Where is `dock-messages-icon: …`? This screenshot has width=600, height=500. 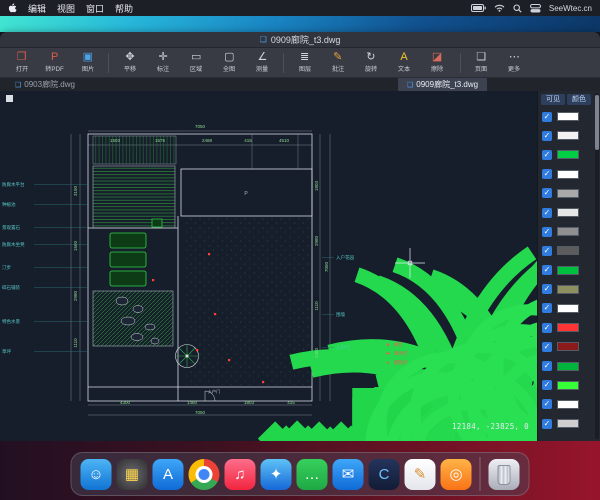
dock-messages-icon: … is located at coordinates (312, 474).